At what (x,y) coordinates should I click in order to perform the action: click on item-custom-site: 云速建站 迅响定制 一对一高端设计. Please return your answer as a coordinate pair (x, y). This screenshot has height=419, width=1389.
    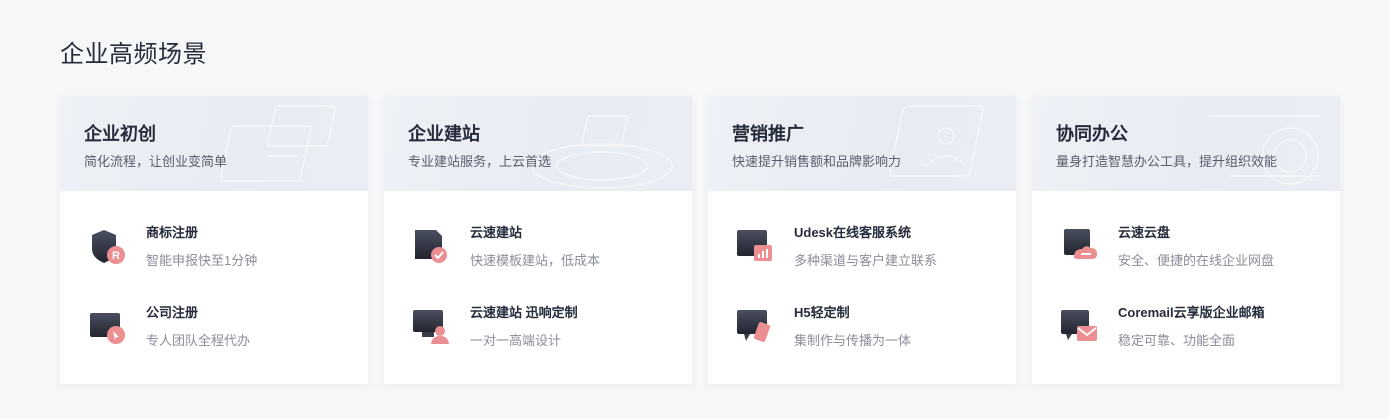
    Looking at the image, I should click on (540, 333).